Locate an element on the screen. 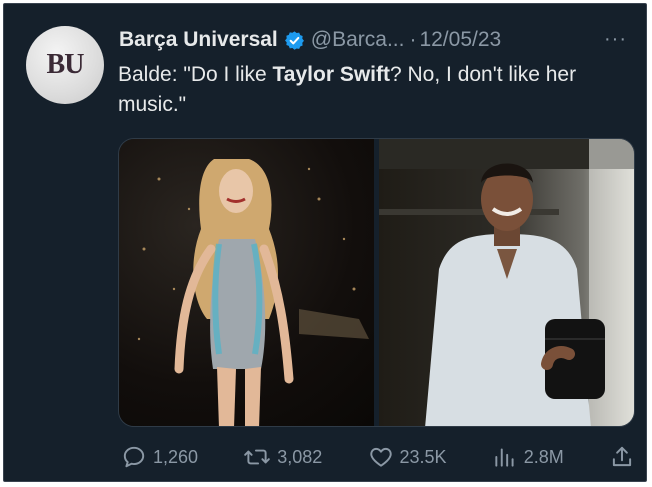 Image resolution: width=652 pixels, height=487 pixels. like-button: 23.5K is located at coordinates (407, 457).